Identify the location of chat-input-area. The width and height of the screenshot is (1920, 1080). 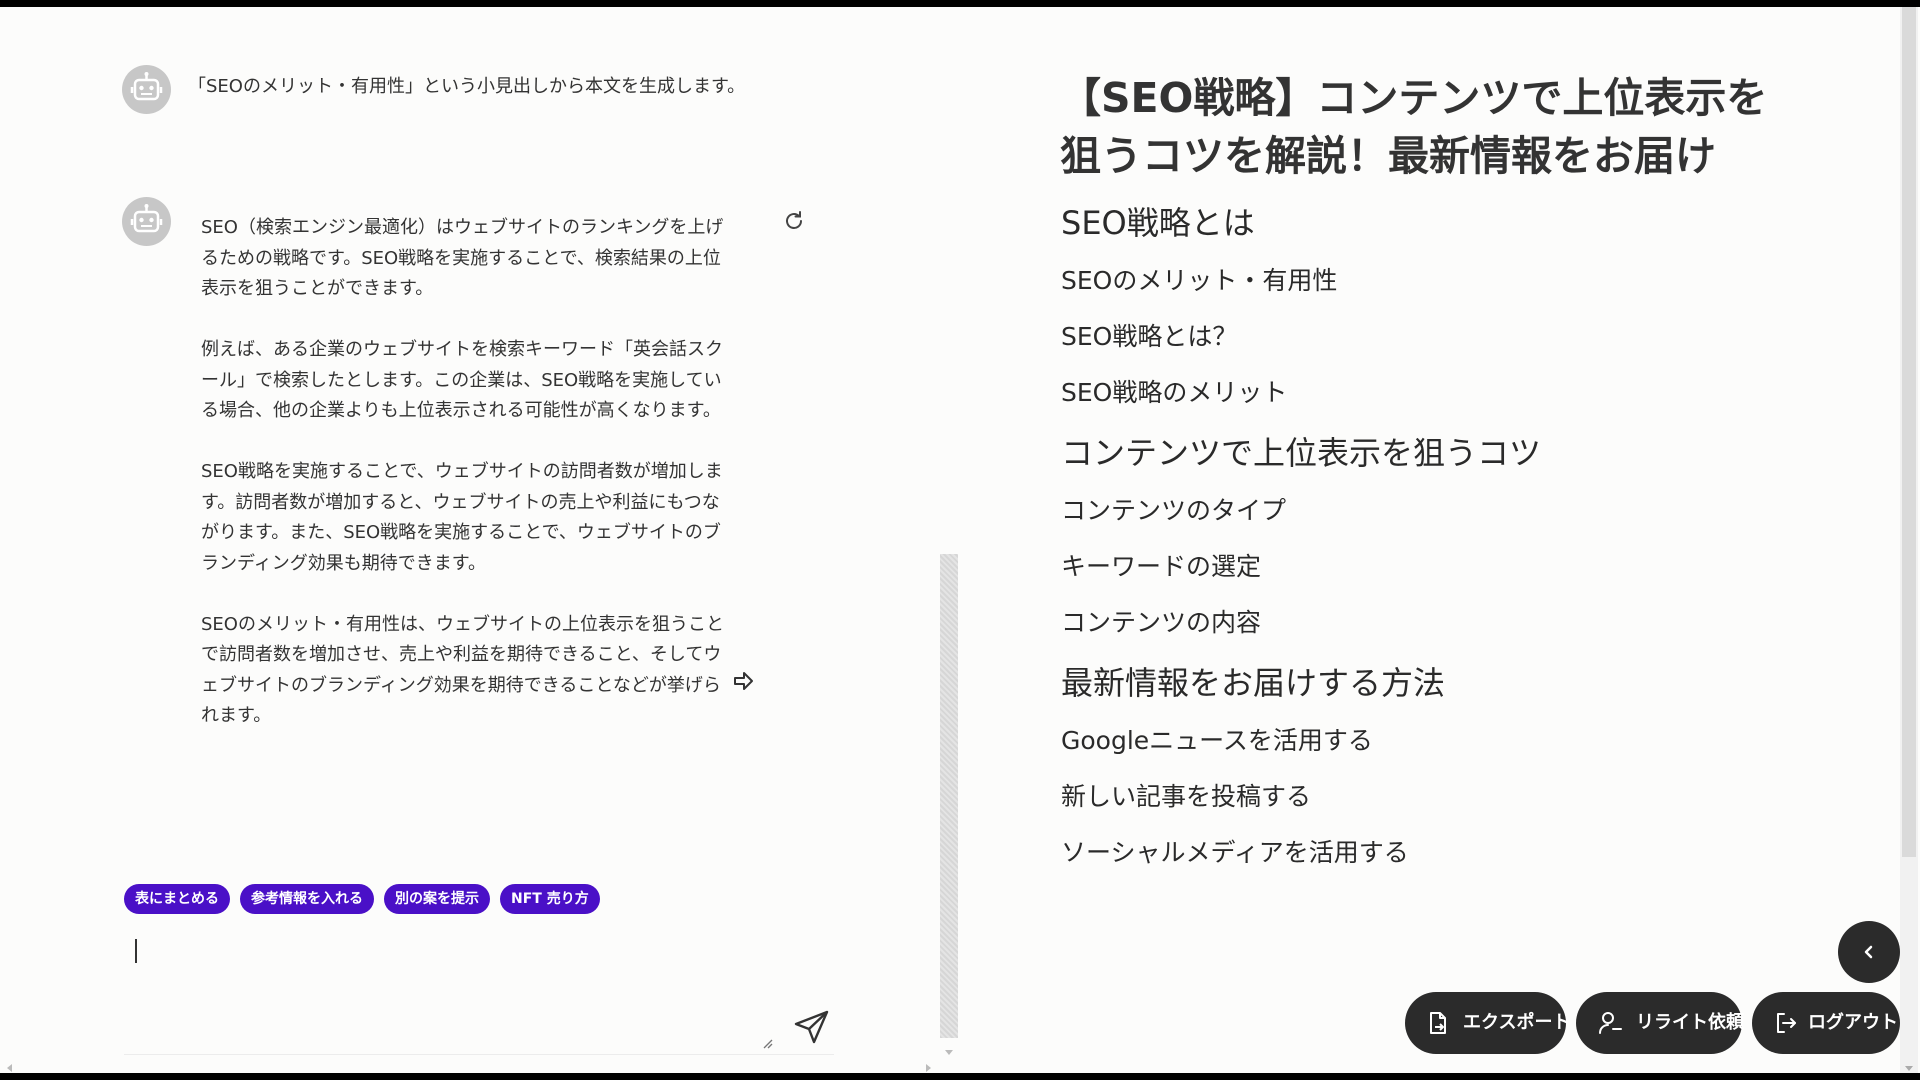
(479, 990).